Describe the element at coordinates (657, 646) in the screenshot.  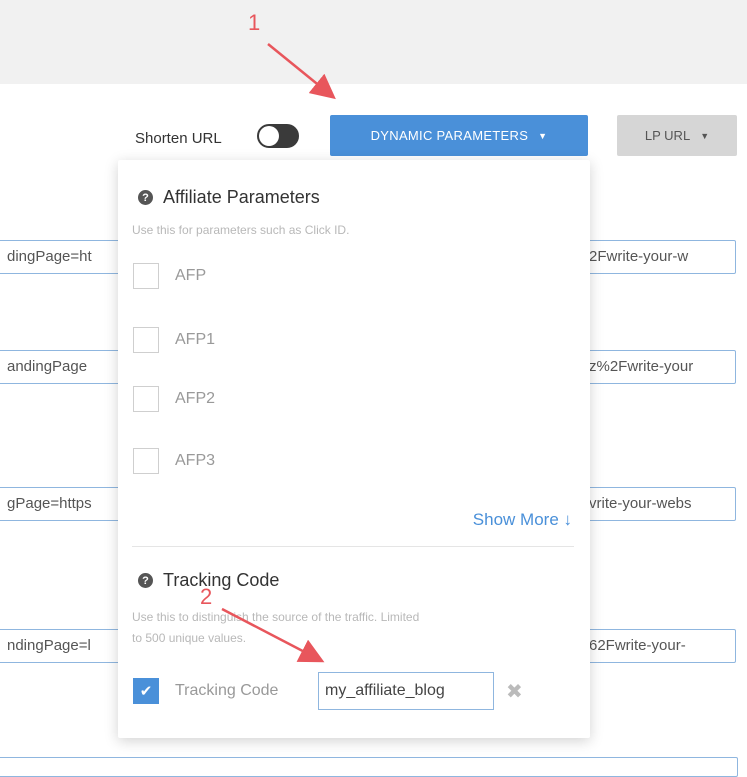
I see `url-field: 62Fwrite-your-` at that location.